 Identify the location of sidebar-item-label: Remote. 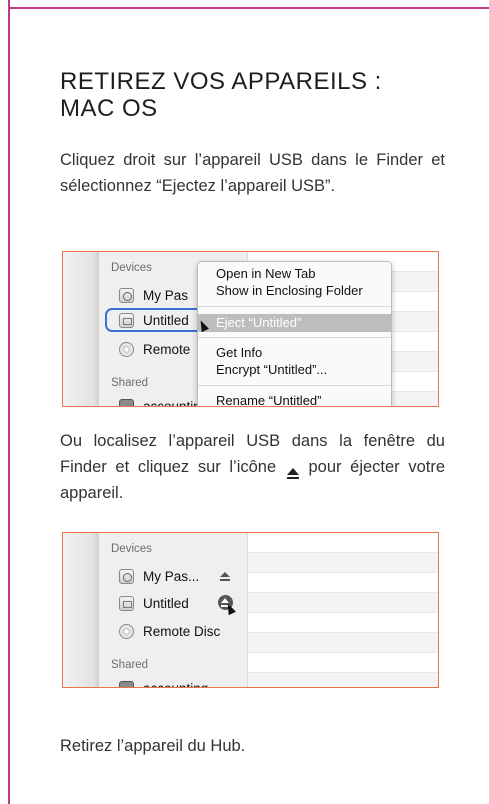
(167, 349).